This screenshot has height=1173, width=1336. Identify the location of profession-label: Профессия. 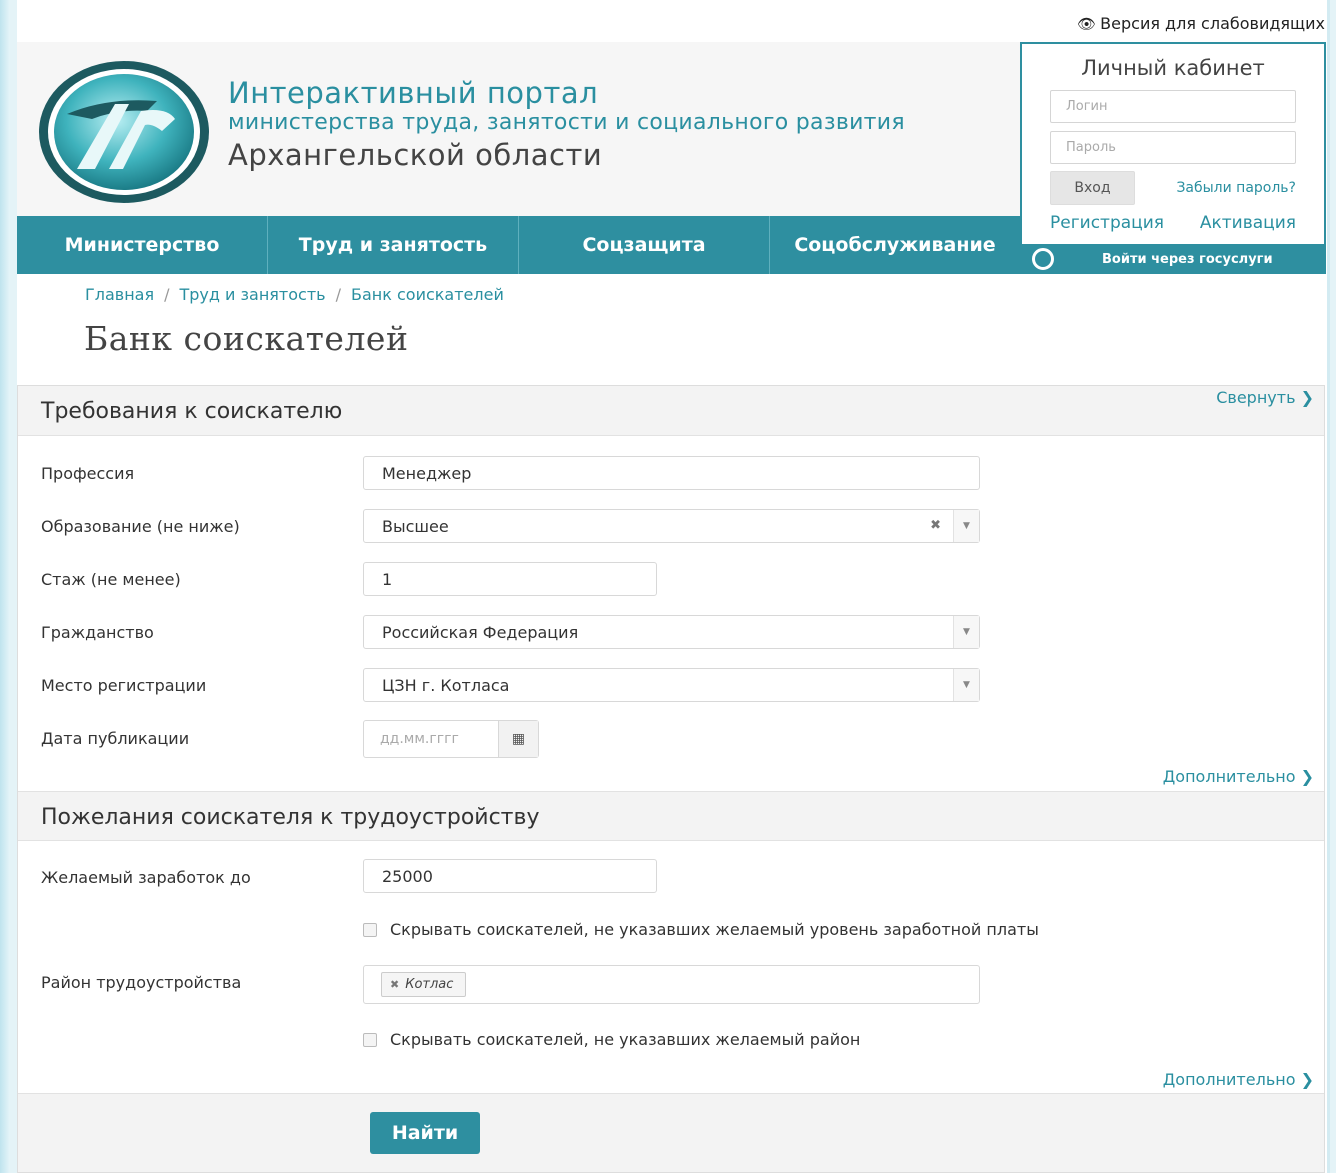
(88, 473).